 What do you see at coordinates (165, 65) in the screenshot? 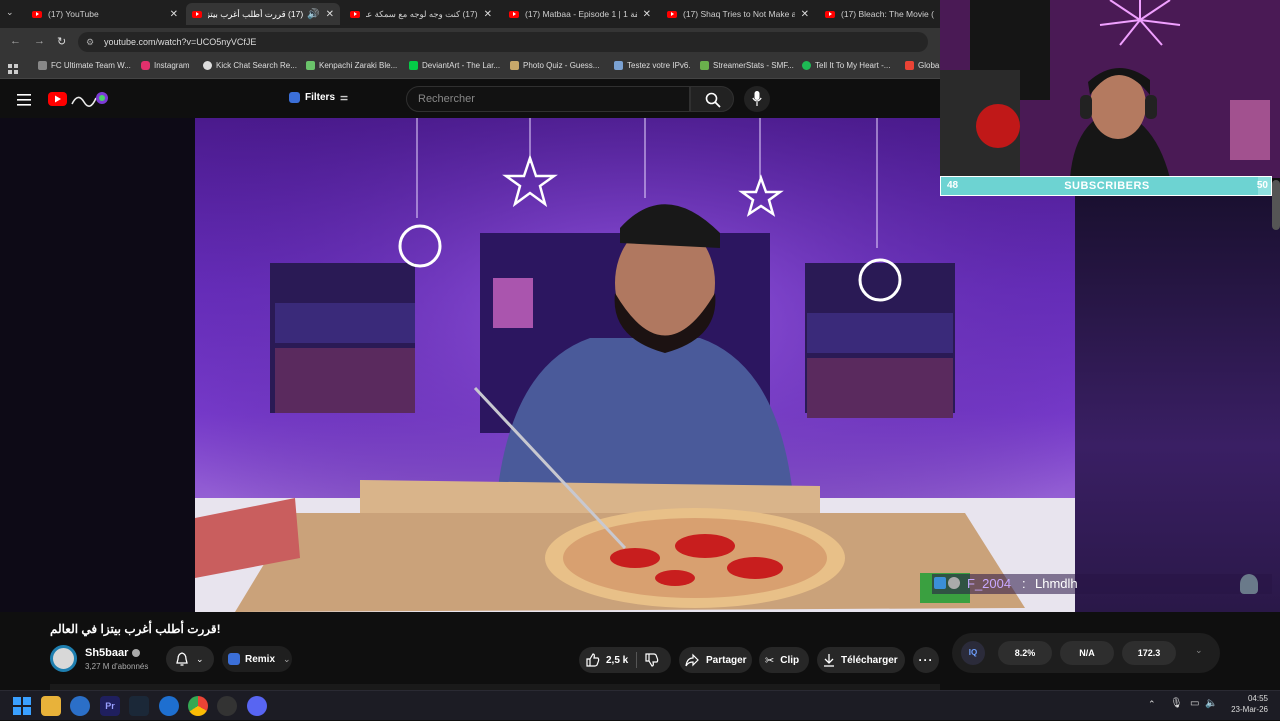
I see `bookmark-item: Instagram` at bounding box center [165, 65].